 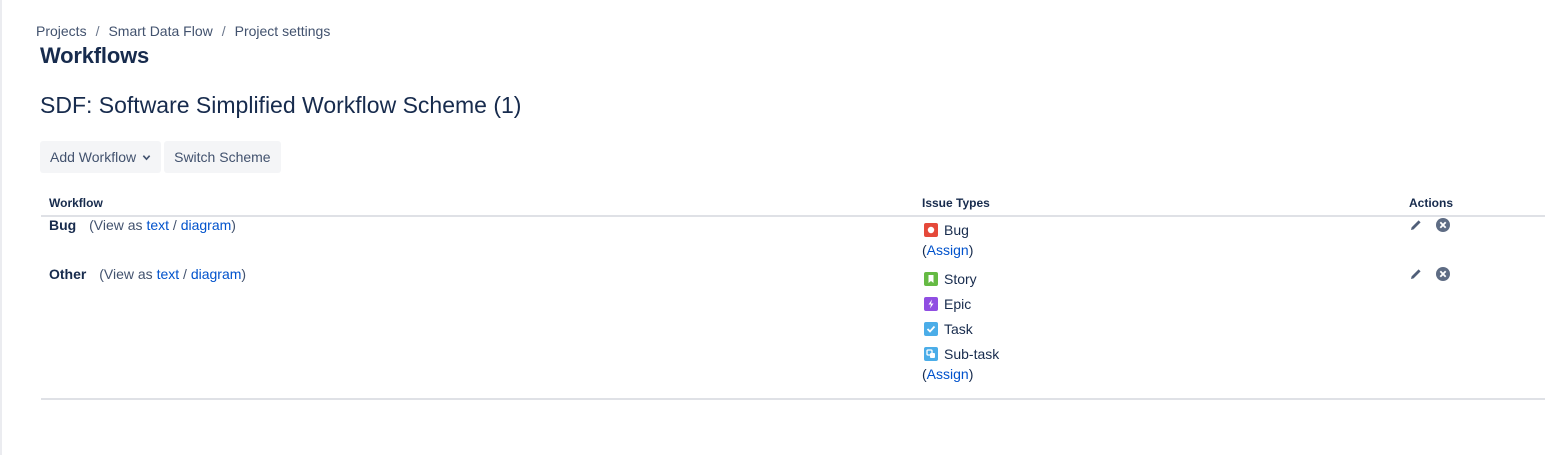 What do you see at coordinates (93, 157) in the screenshot?
I see `add-workflow-label: Add Workflow` at bounding box center [93, 157].